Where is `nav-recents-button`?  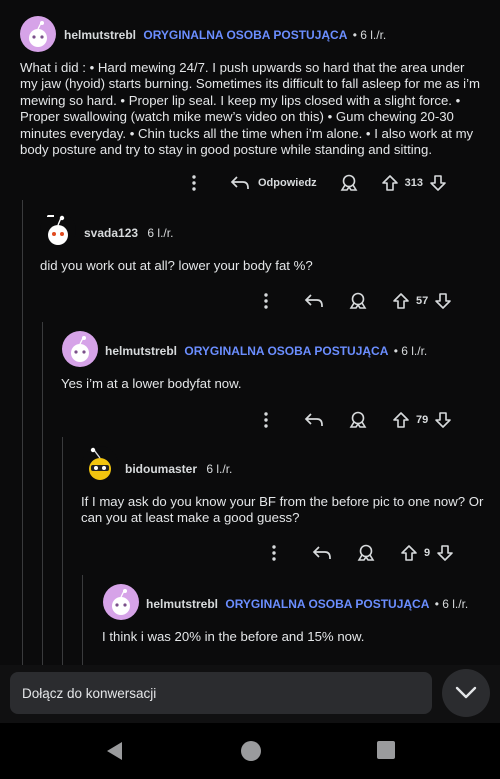
nav-recents-button is located at coordinates (386, 750).